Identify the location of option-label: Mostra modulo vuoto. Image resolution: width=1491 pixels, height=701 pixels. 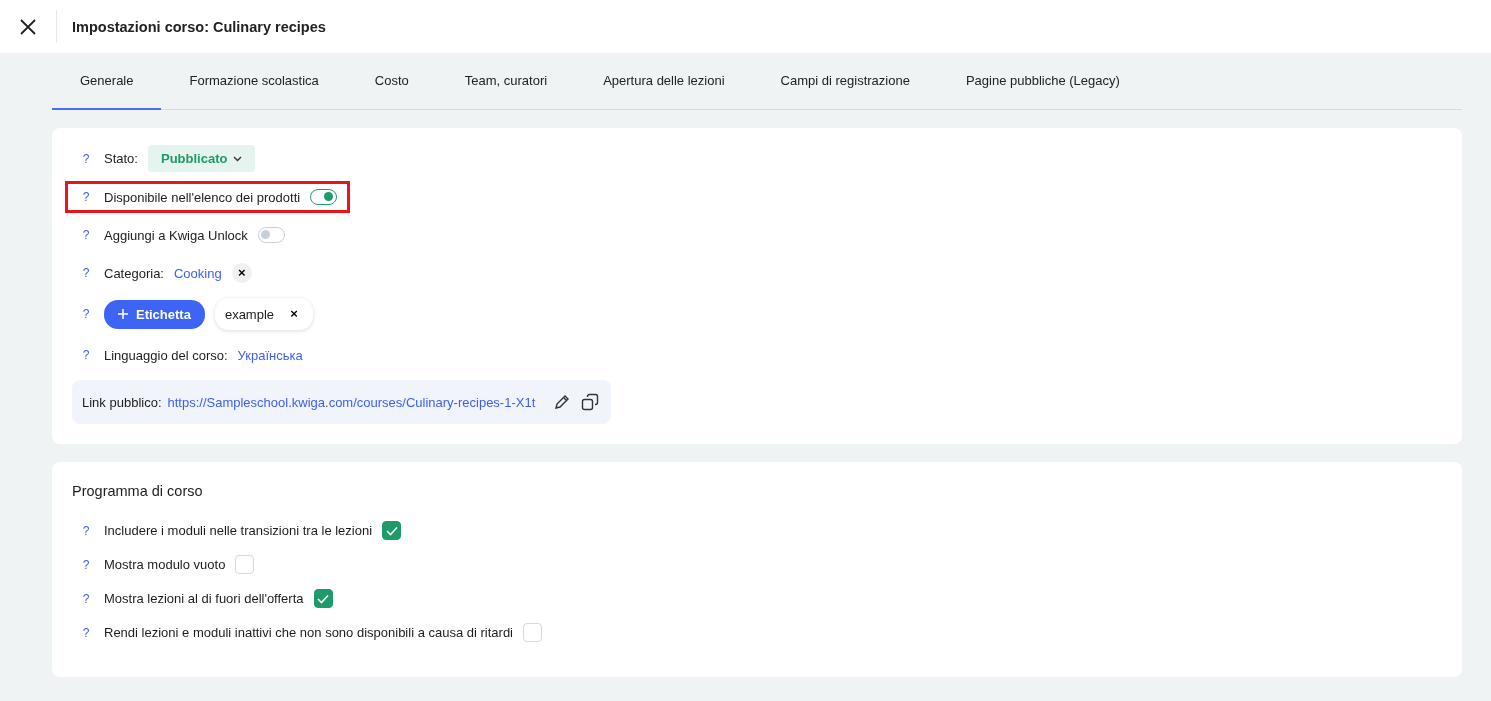
(165, 564).